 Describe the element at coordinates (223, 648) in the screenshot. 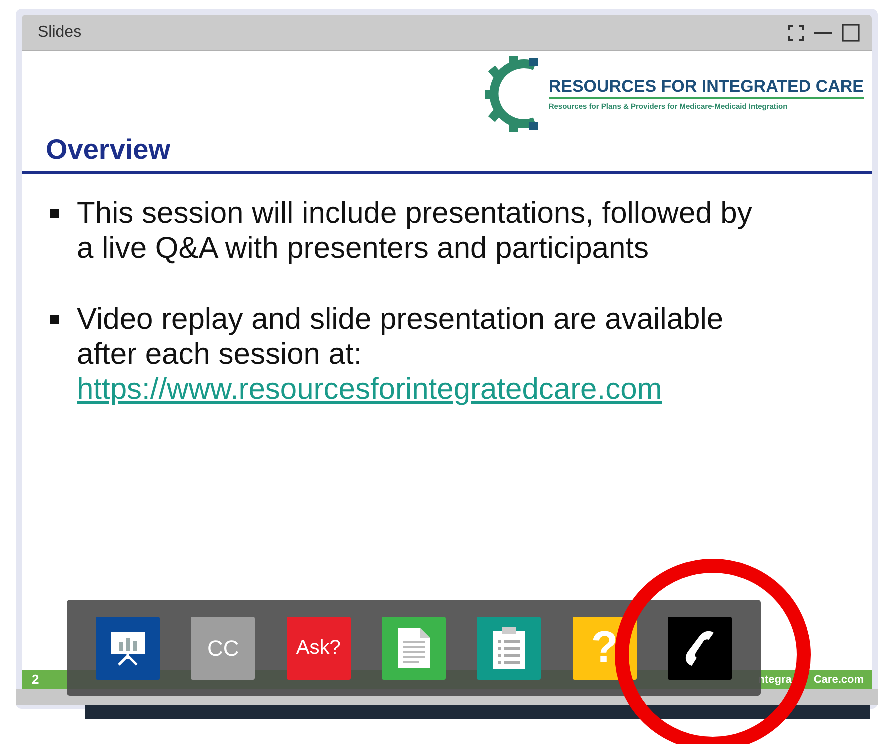

I see `toolbar-button: CC` at that location.